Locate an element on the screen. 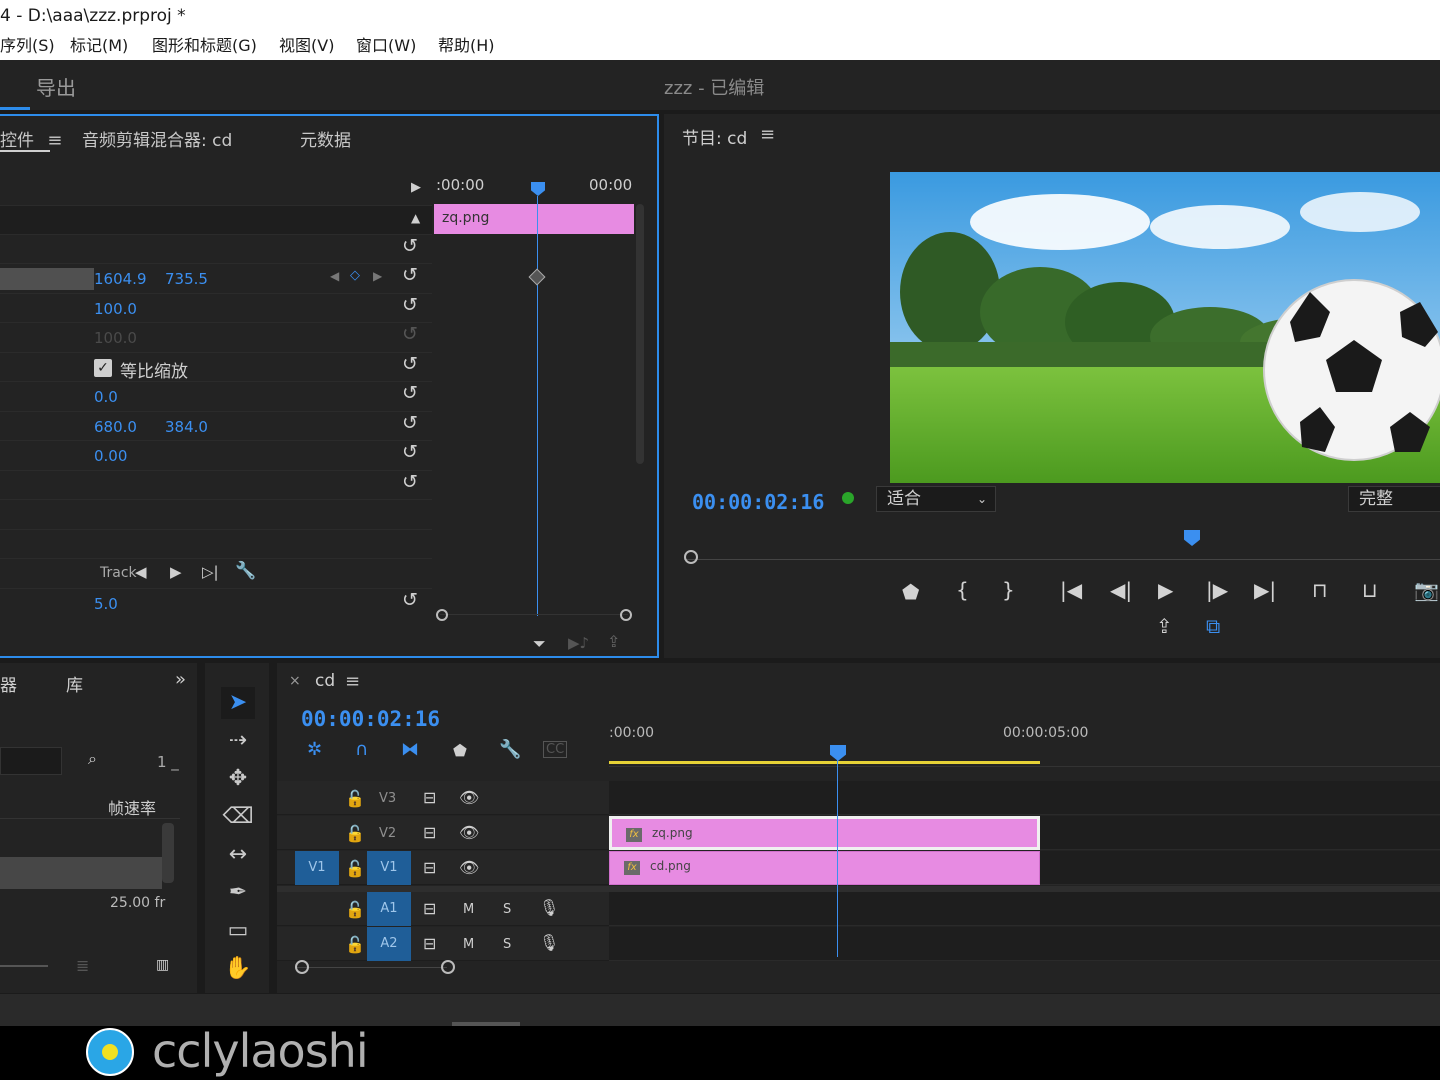  position-x-value: 1604.9 is located at coordinates (120, 279).